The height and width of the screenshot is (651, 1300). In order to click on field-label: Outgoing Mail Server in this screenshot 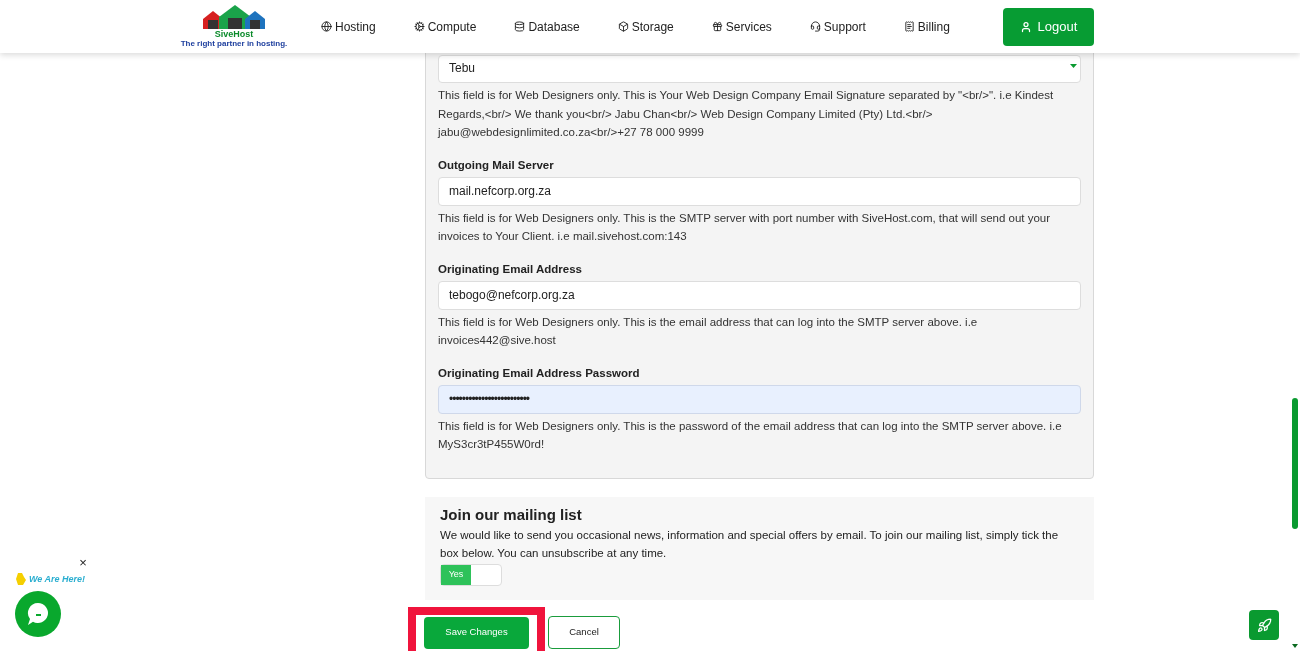, I will do `click(496, 165)`.